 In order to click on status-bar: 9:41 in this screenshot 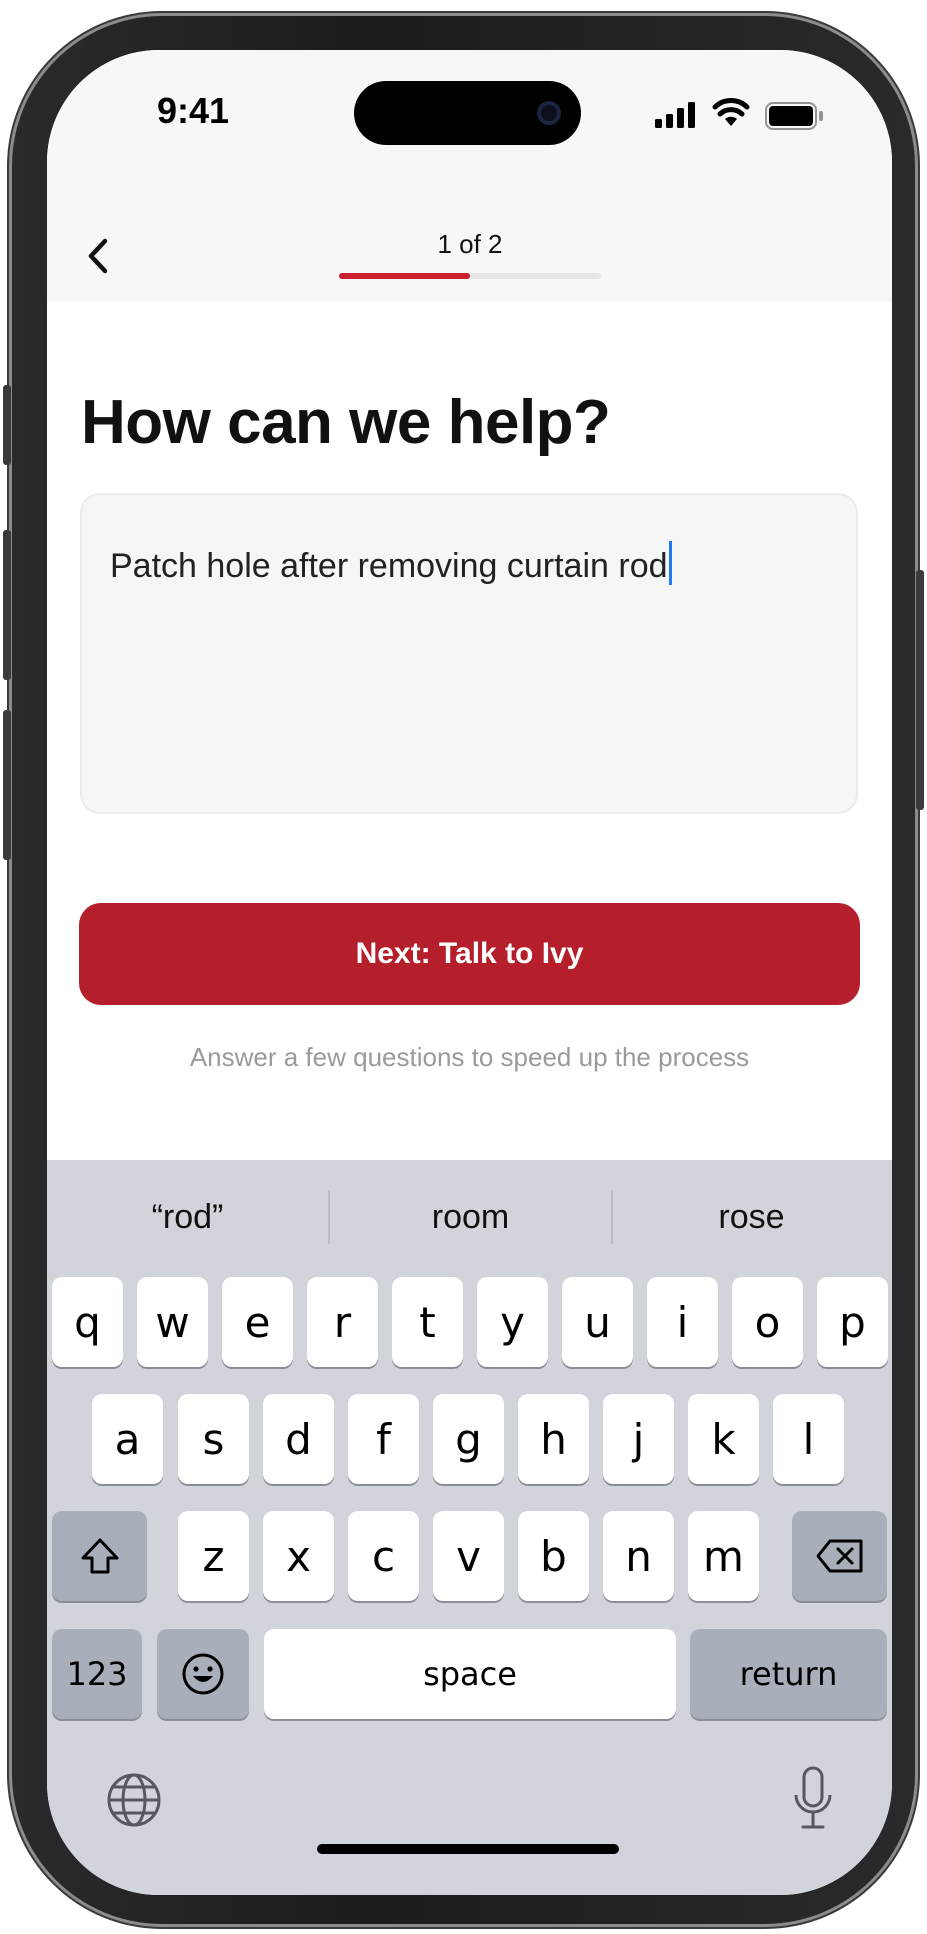, I will do `click(469, 102)`.